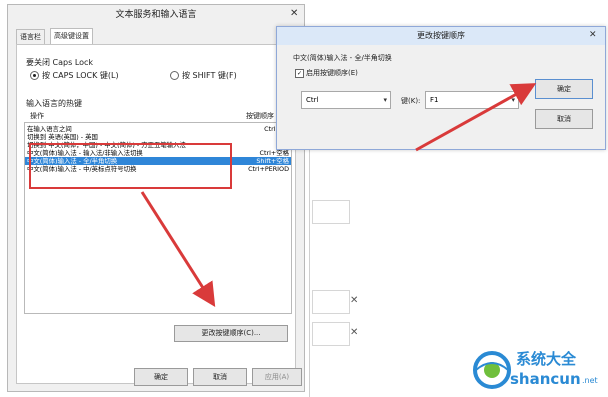 The width and height of the screenshot is (608, 397). I want to click on arrow-to-change-button, so click(178, 249).